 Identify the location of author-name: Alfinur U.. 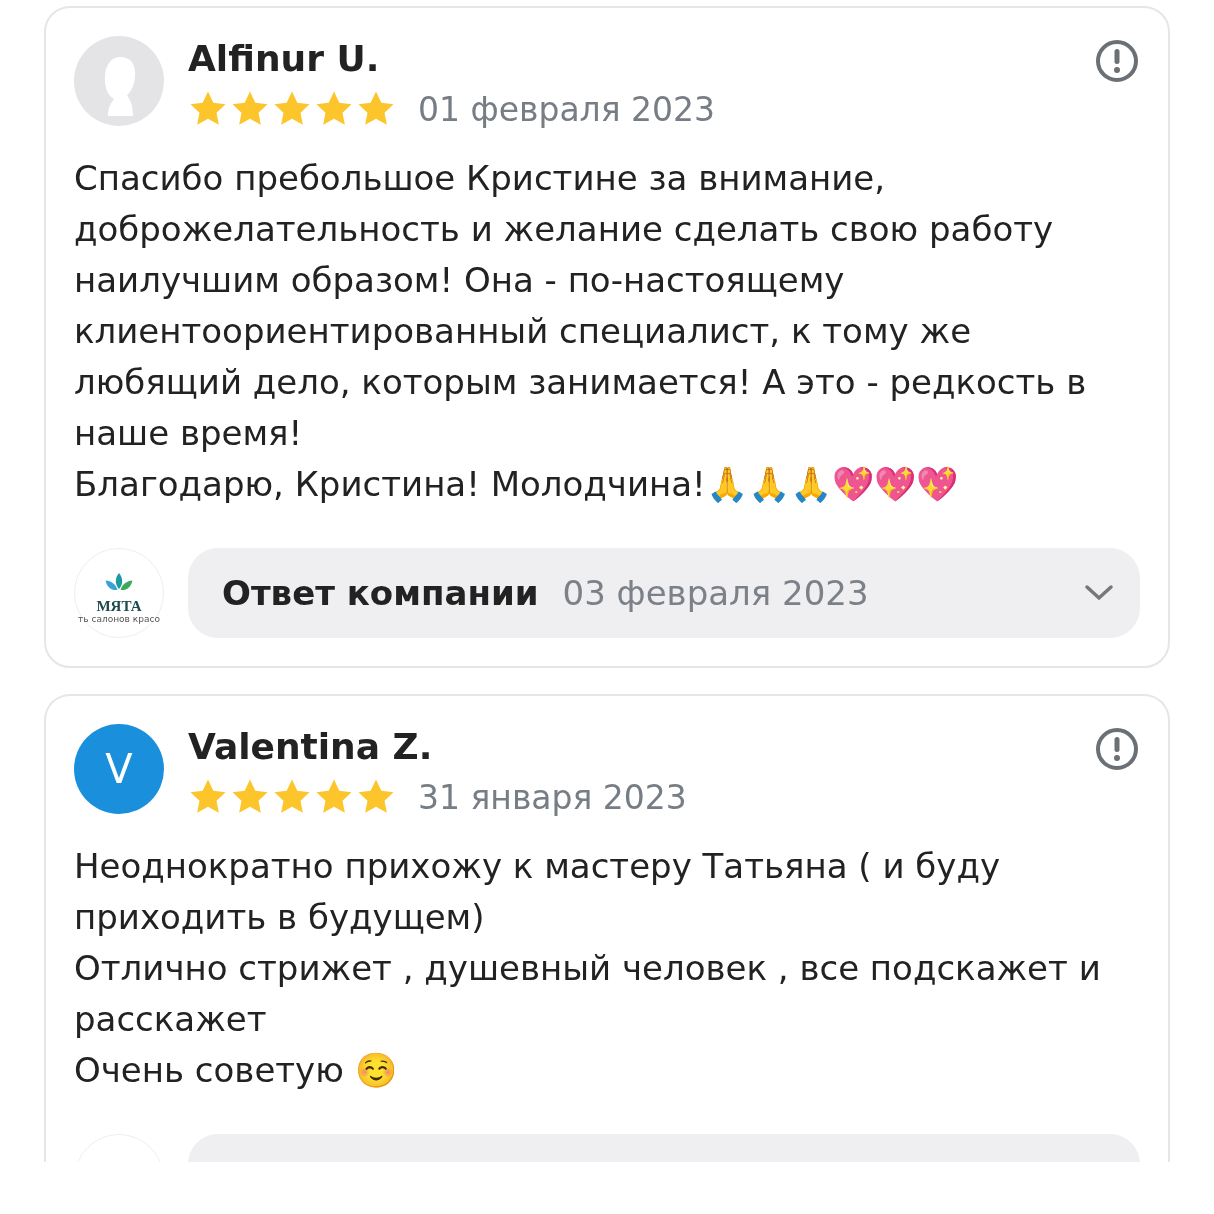
(284, 58).